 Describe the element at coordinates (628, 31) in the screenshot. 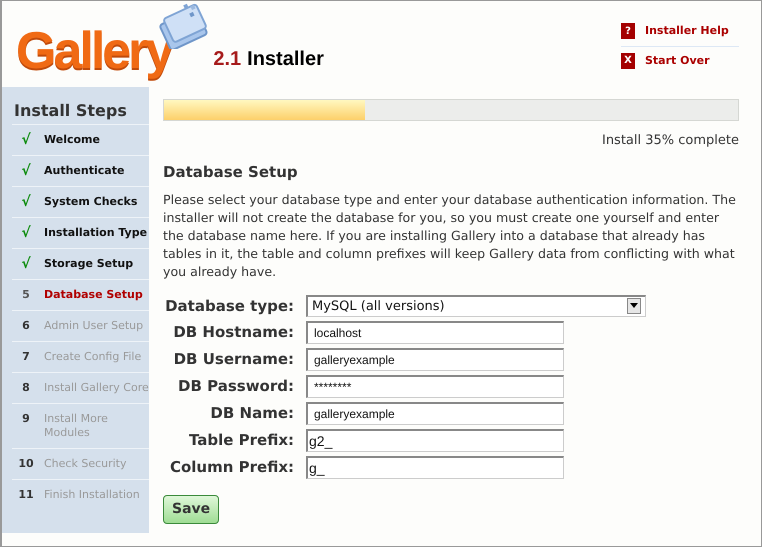

I see `help-icon: ?` at that location.